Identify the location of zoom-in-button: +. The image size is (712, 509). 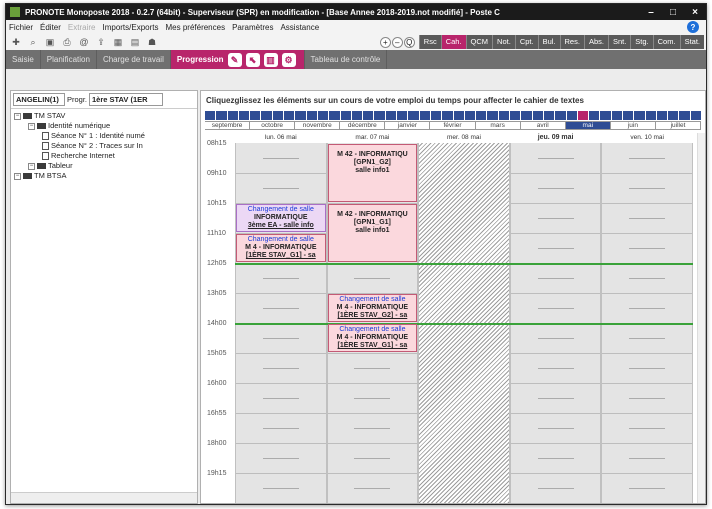
(385, 42).